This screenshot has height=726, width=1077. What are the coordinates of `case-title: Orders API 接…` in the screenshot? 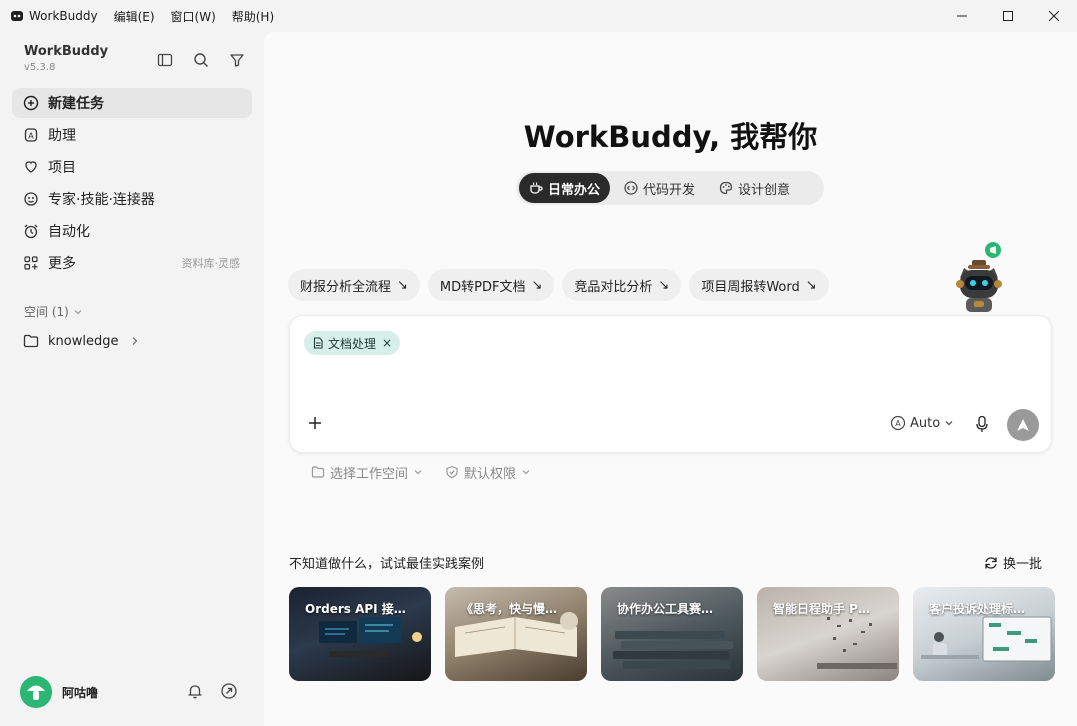 It's located at (355, 609).